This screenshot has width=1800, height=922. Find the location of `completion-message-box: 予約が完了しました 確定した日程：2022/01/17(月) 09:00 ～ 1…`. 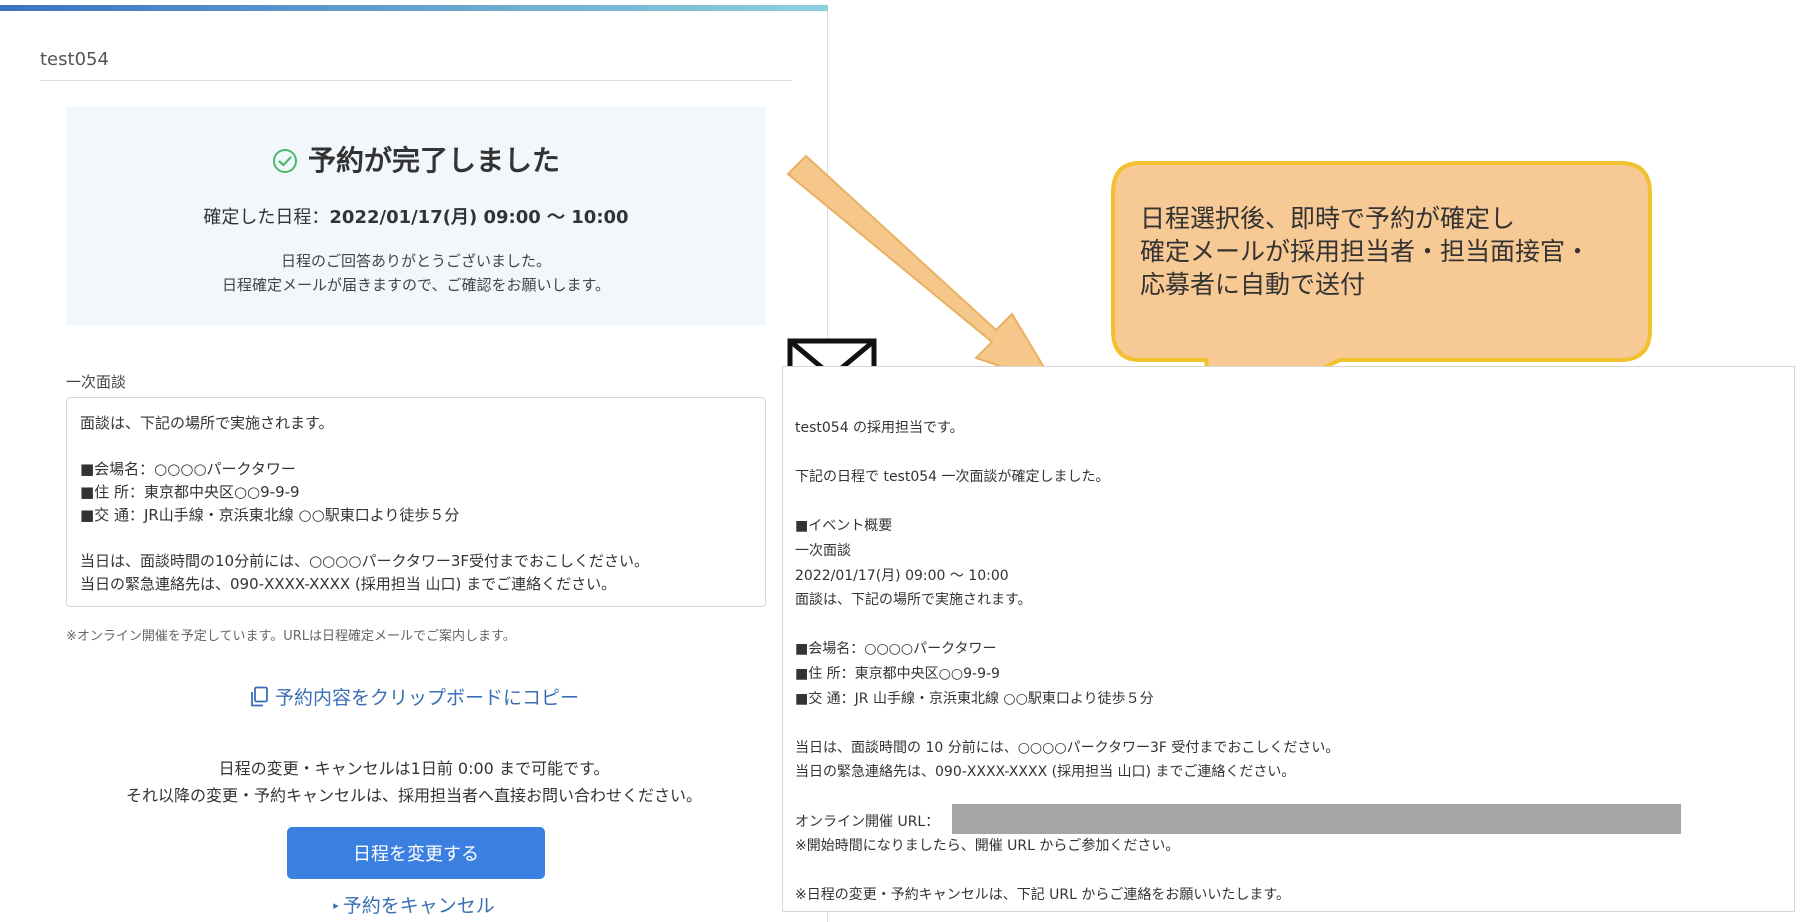

completion-message-box: 予約が完了しました 確定した日程：2022/01/17(月) 09:00 ～ 1… is located at coordinates (416, 216).